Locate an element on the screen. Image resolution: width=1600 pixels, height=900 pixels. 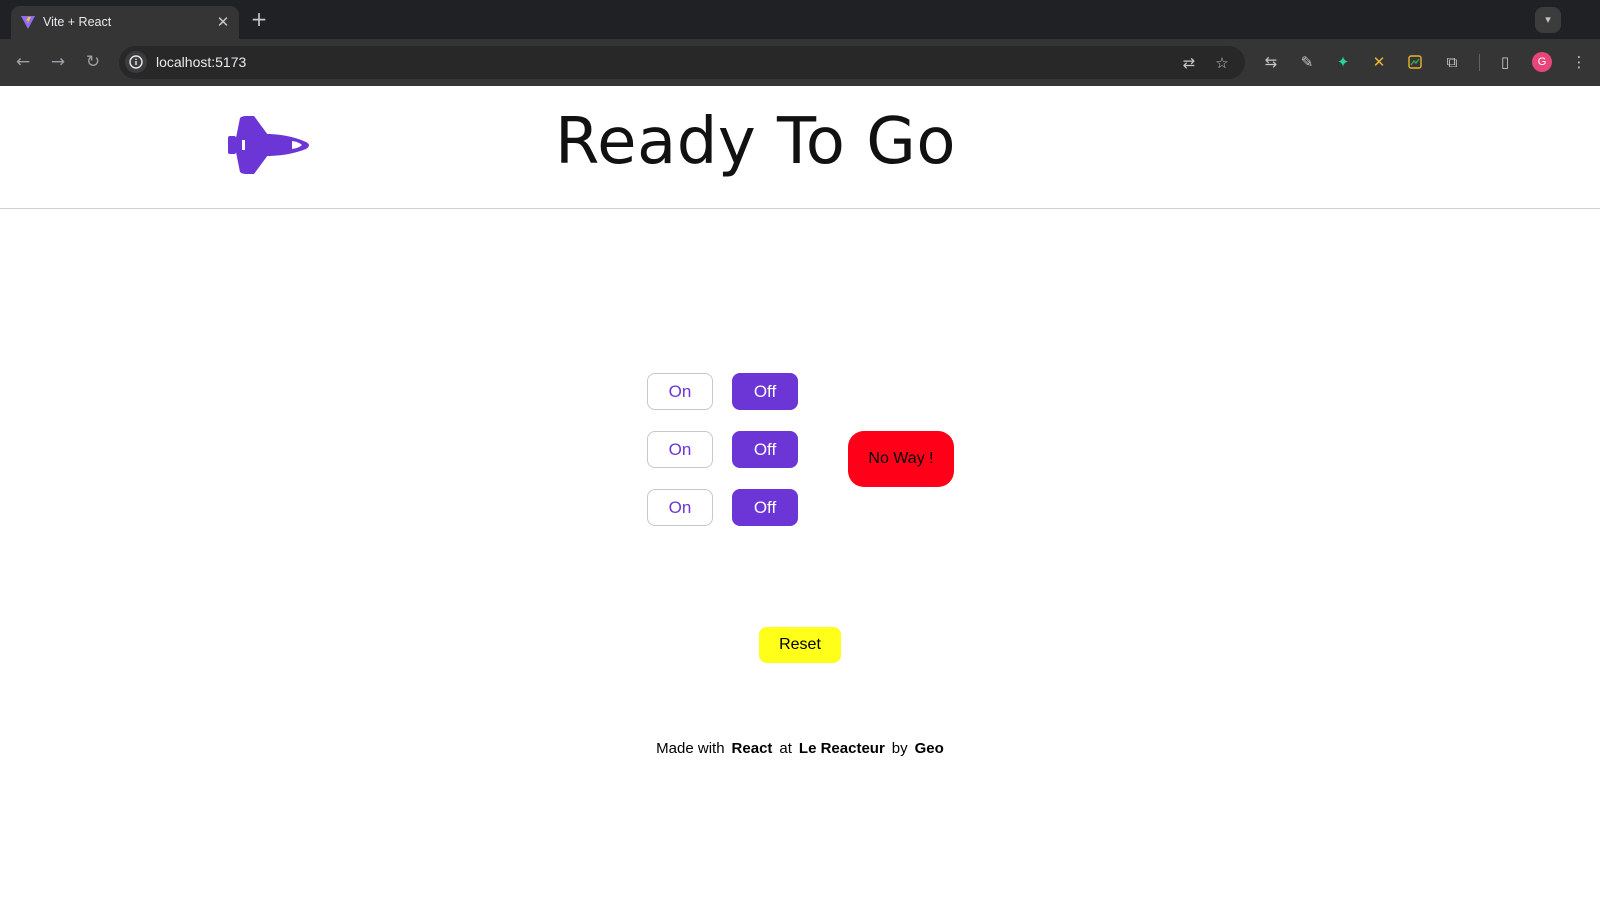
switch-3-off-button: Off is located at coordinates (765, 507).